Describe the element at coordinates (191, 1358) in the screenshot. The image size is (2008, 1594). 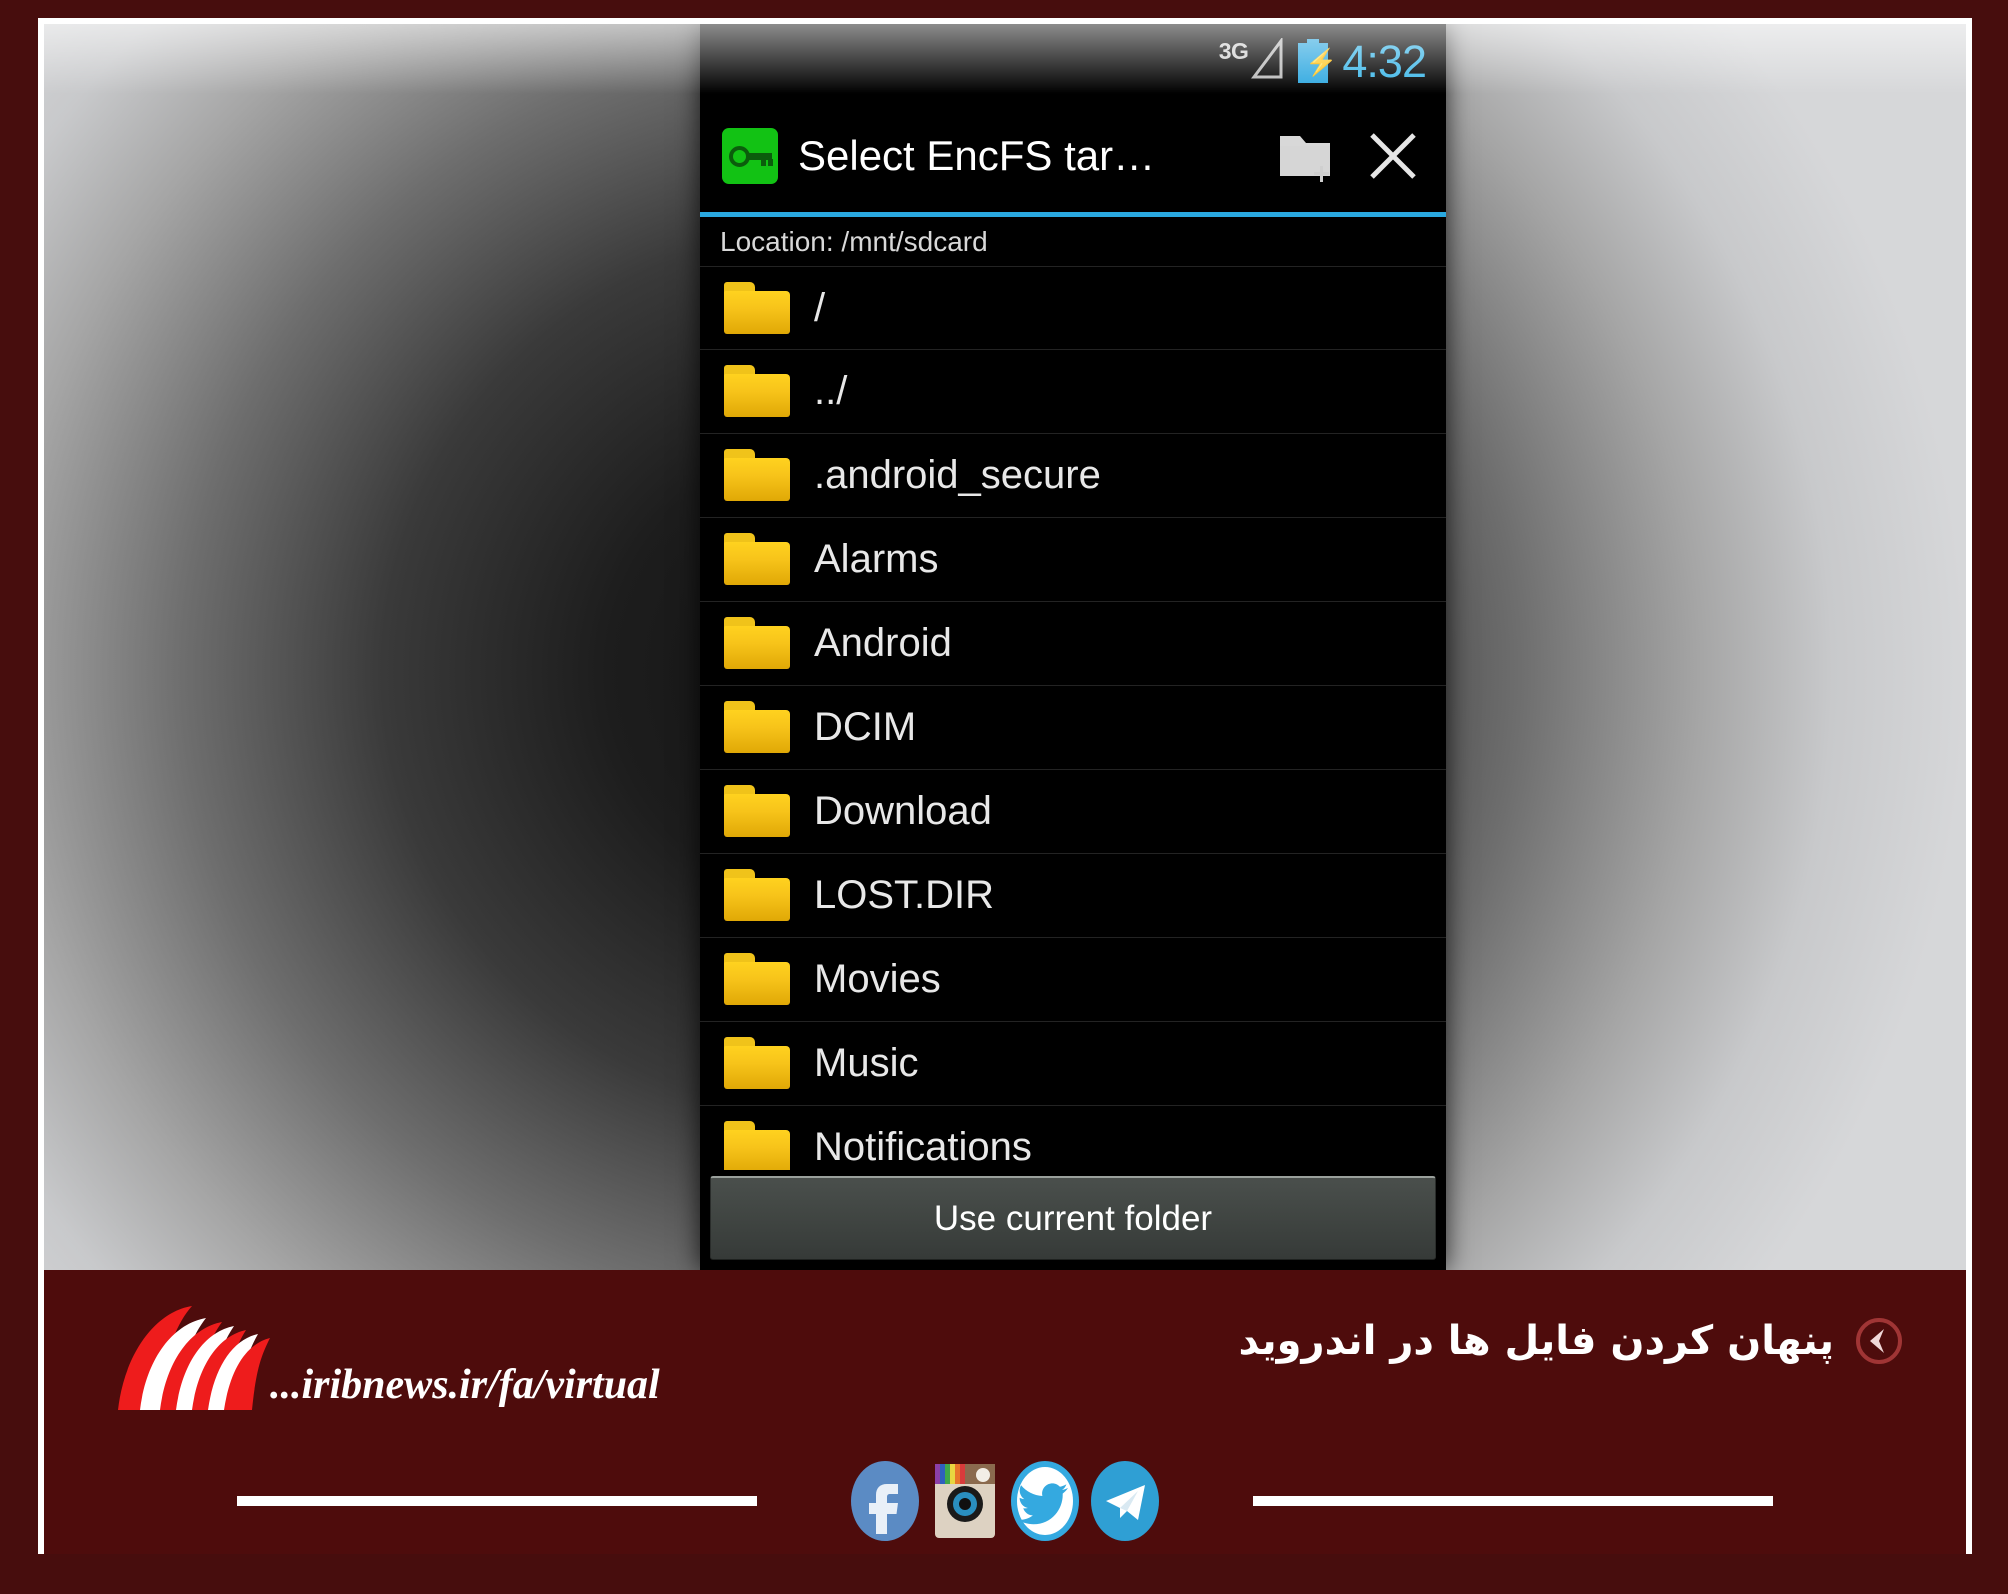
I see `irib-logo` at that location.